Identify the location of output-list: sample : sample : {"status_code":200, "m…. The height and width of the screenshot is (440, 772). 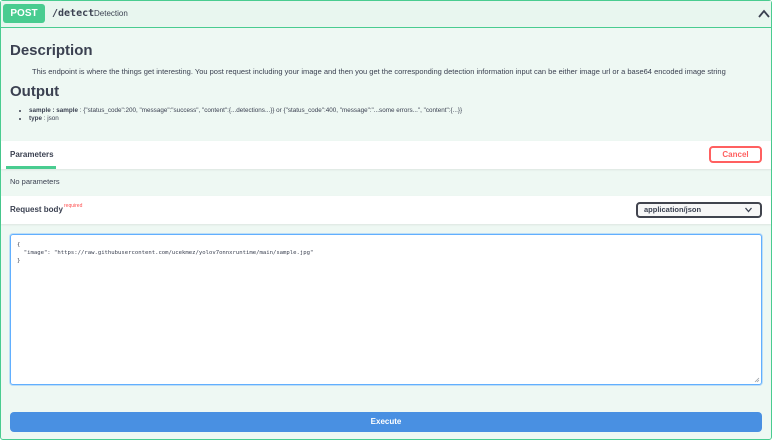
(241, 115).